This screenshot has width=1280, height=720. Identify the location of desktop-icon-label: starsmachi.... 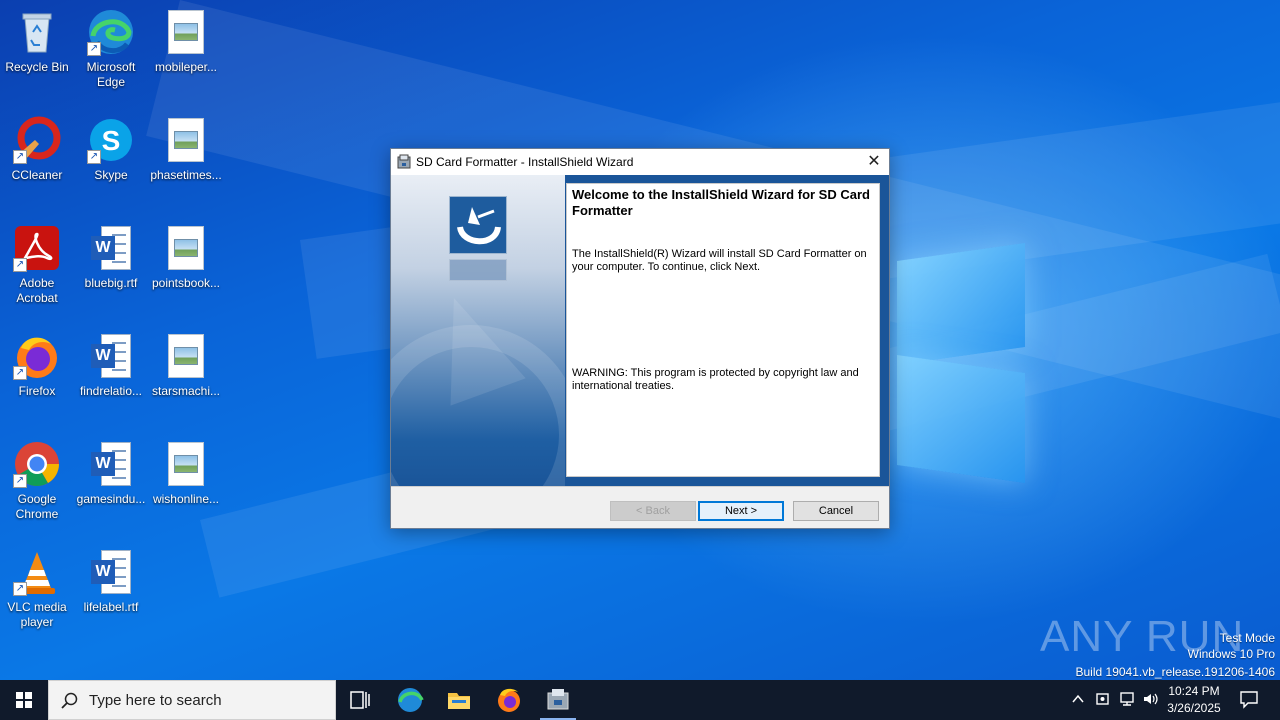
(185, 391).